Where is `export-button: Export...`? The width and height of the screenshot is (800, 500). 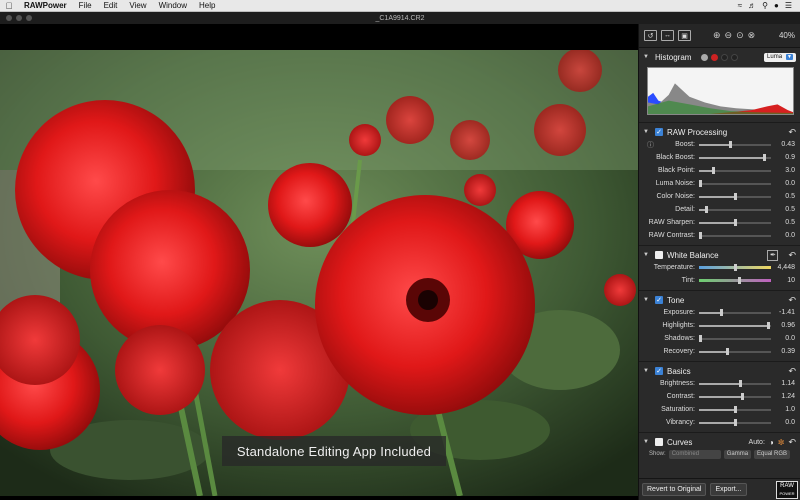
export-button: Export... is located at coordinates (728, 489).